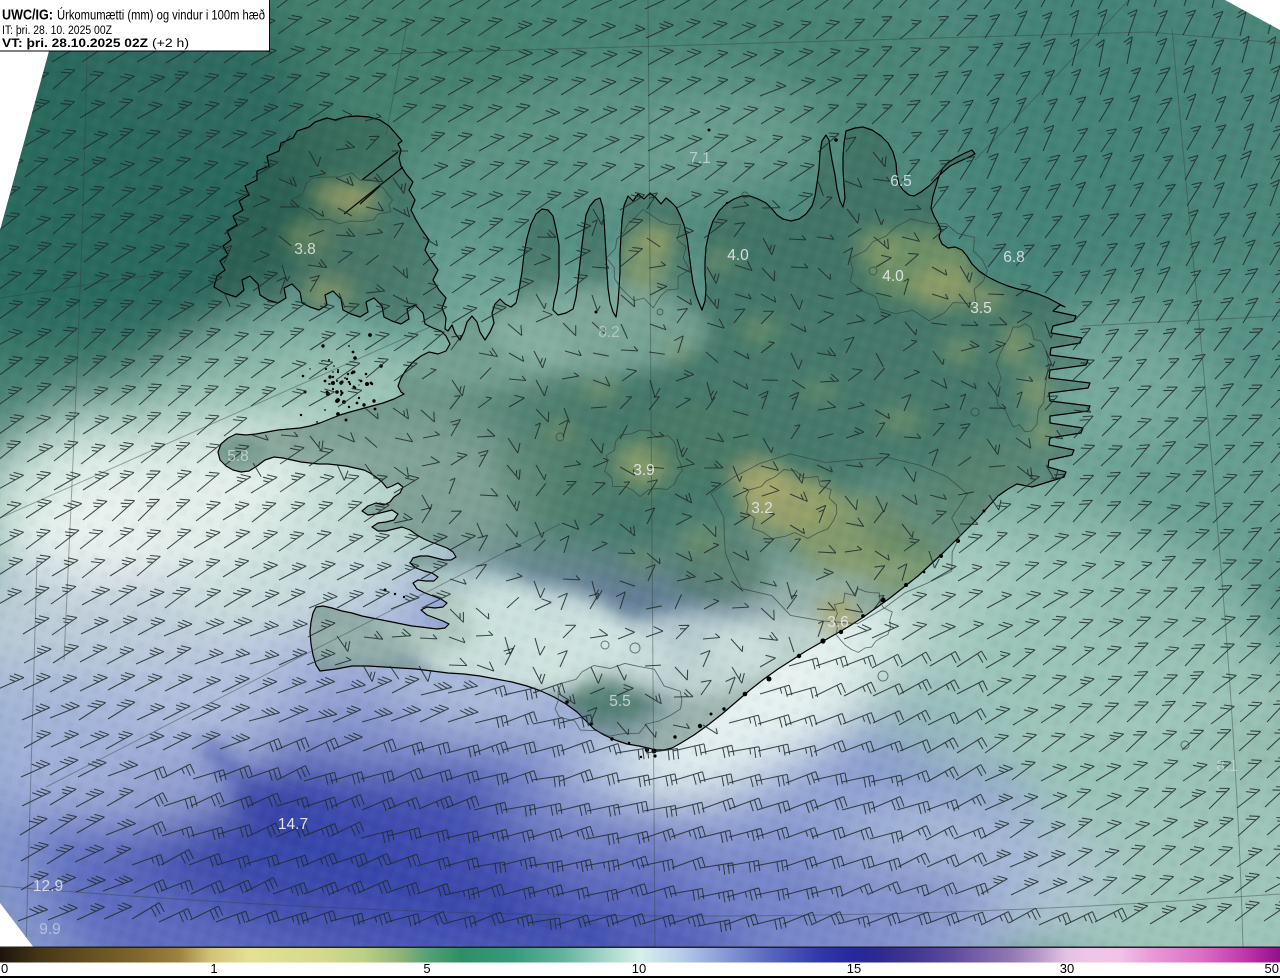 This screenshot has width=1280, height=978. What do you see at coordinates (762, 508) in the screenshot?
I see `svg-text: 3.2` at bounding box center [762, 508].